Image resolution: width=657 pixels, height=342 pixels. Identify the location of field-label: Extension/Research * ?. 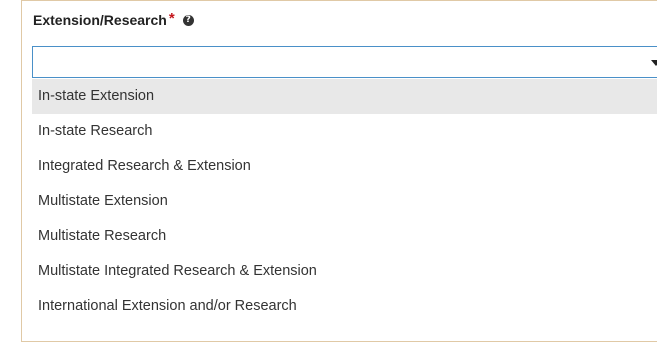
(113, 20).